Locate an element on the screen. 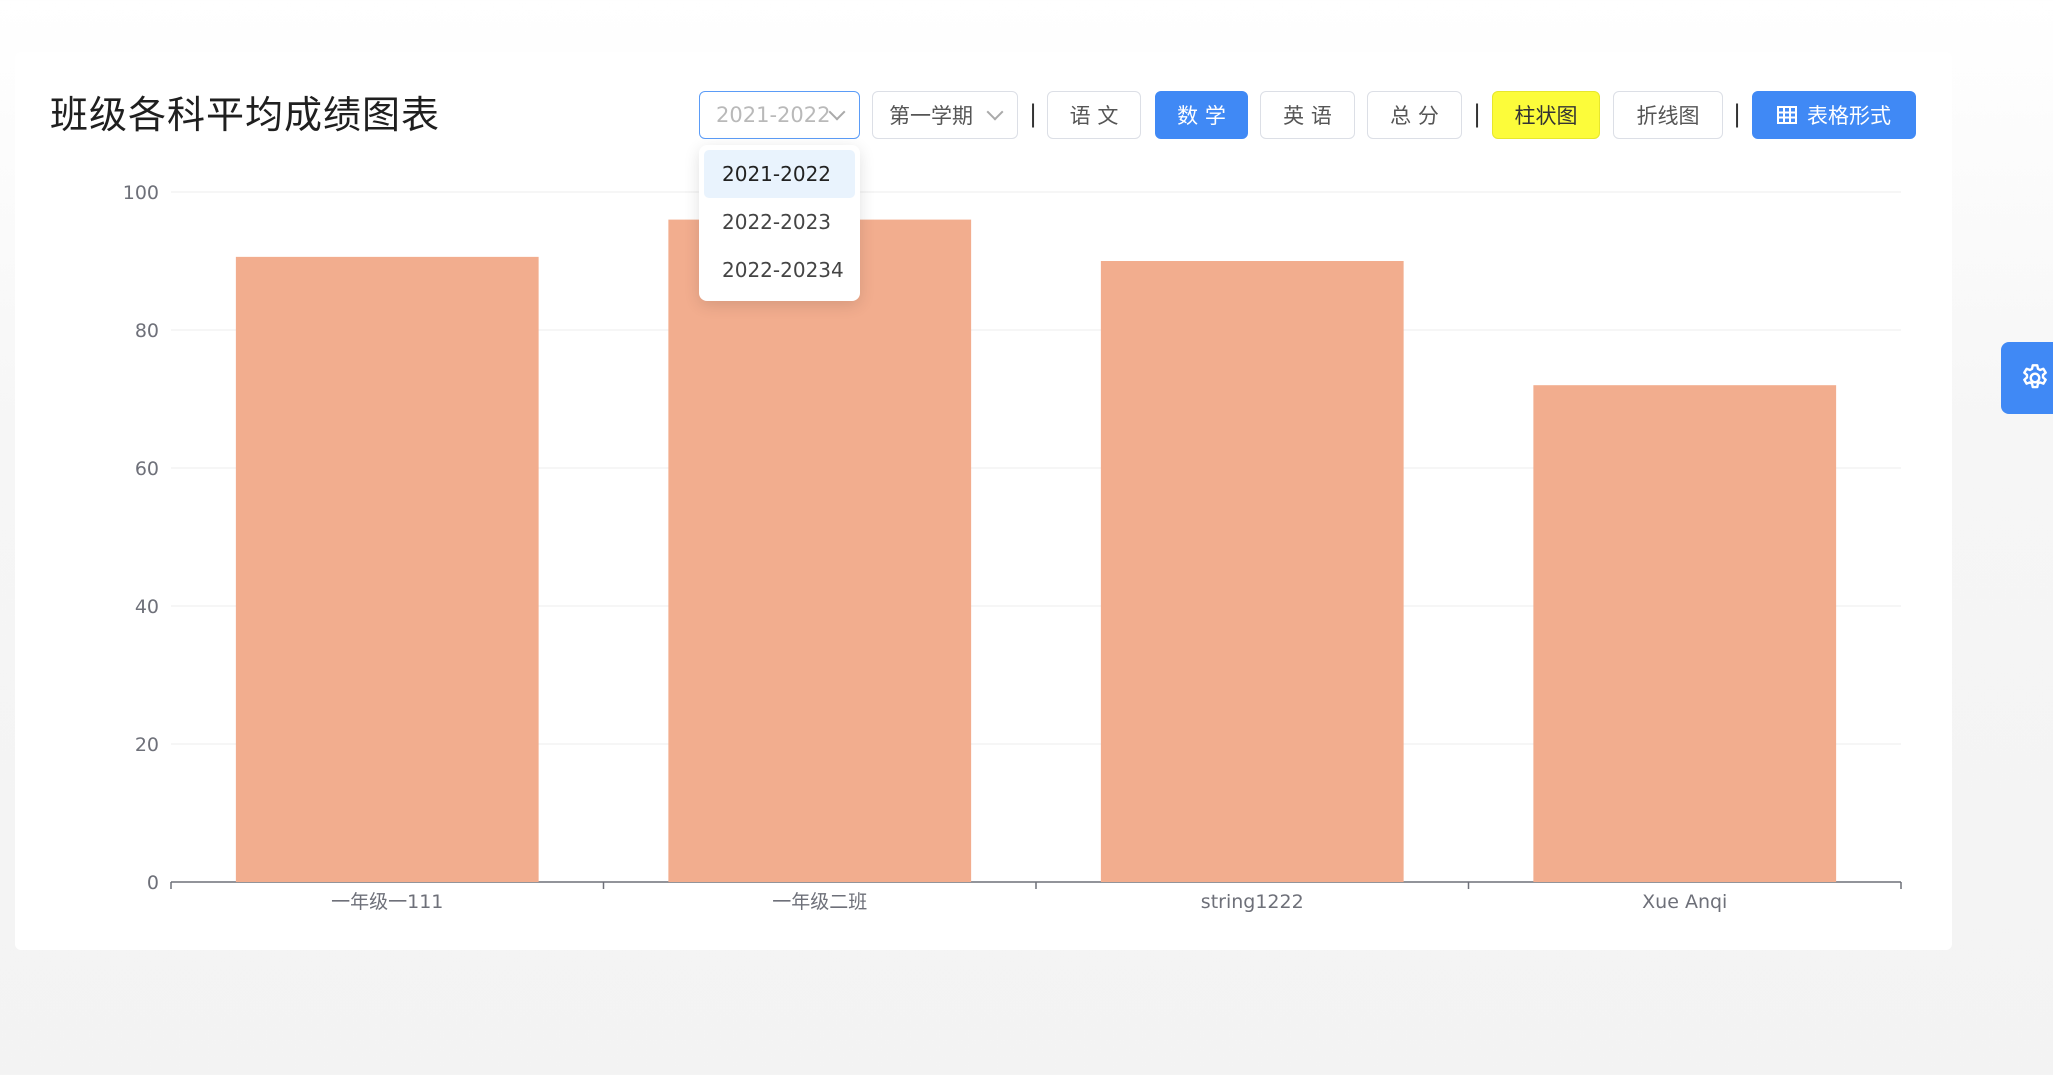  year-option: 2021-2022 is located at coordinates (779, 174).